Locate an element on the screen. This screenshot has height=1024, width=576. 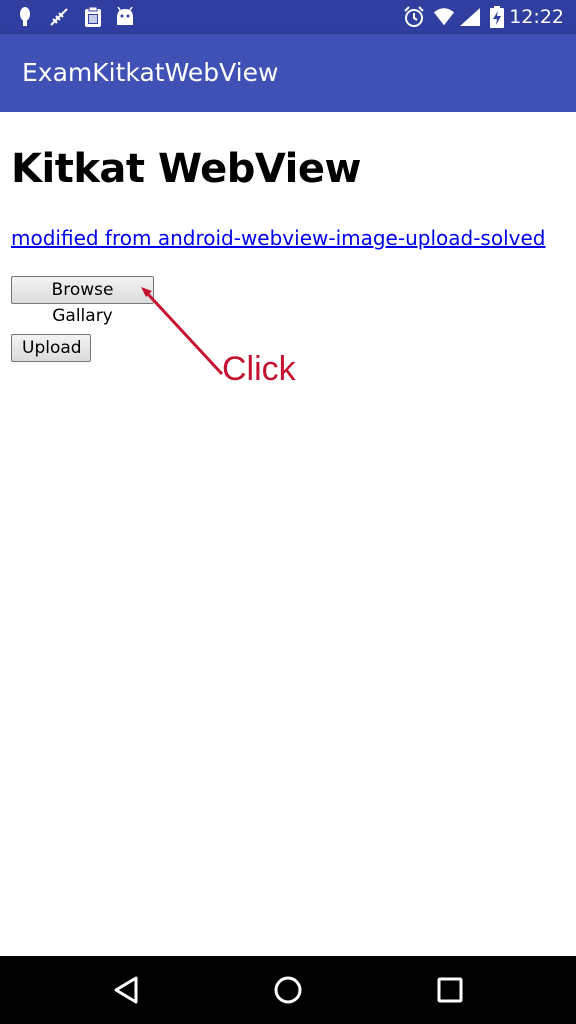
android-notification-icon is located at coordinates (25, 17).